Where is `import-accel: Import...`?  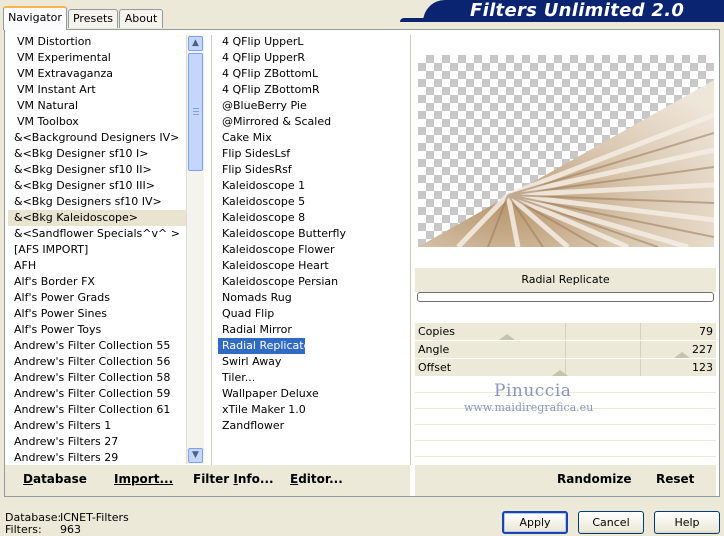
import-accel: Import... is located at coordinates (144, 479).